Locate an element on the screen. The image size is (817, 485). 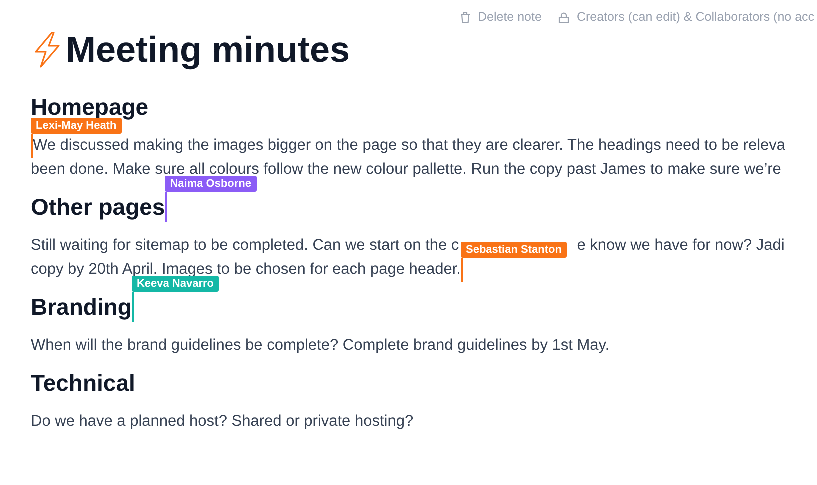
paragraph-line: Do we have a planned host? Shared or private hosting? is located at coordinates (222, 422).